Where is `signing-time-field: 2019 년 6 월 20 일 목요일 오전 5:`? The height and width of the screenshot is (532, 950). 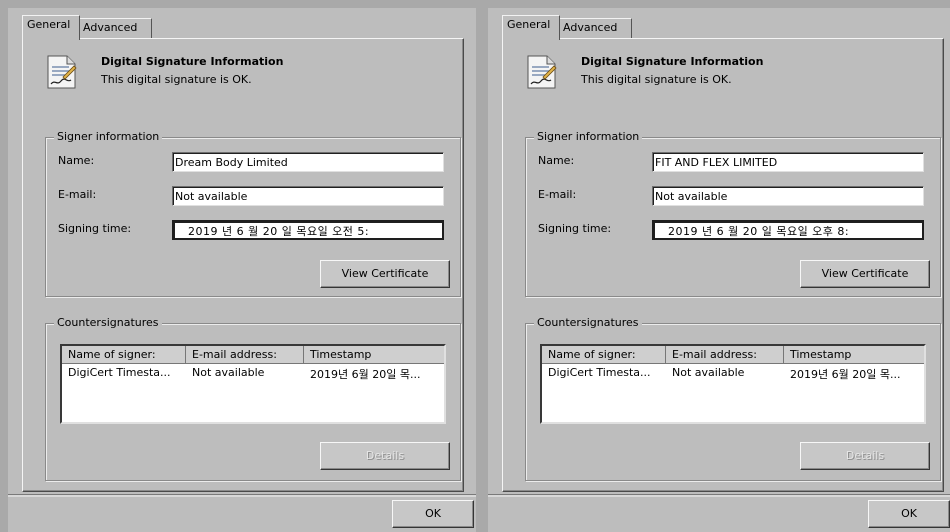 signing-time-field: 2019 년 6 월 20 일 목요일 오전 5: is located at coordinates (308, 230).